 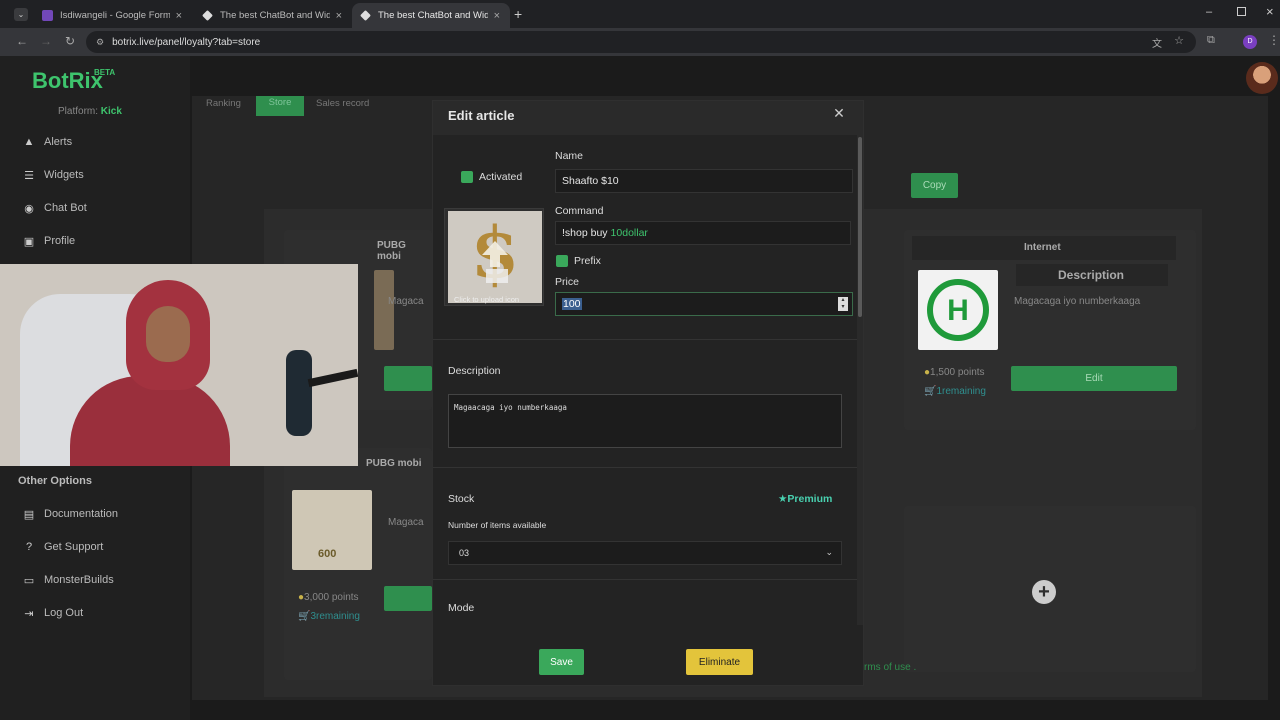 What do you see at coordinates (890, 667) in the screenshot?
I see `terms-link: rms of use .` at bounding box center [890, 667].